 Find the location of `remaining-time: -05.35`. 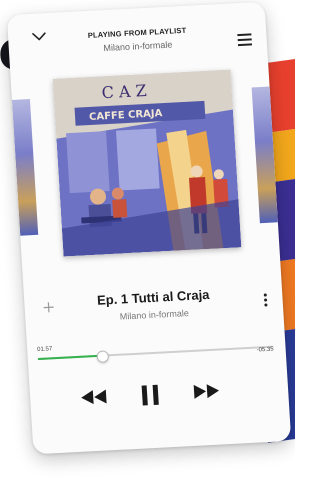

remaining-time: -05.35 is located at coordinates (265, 350).